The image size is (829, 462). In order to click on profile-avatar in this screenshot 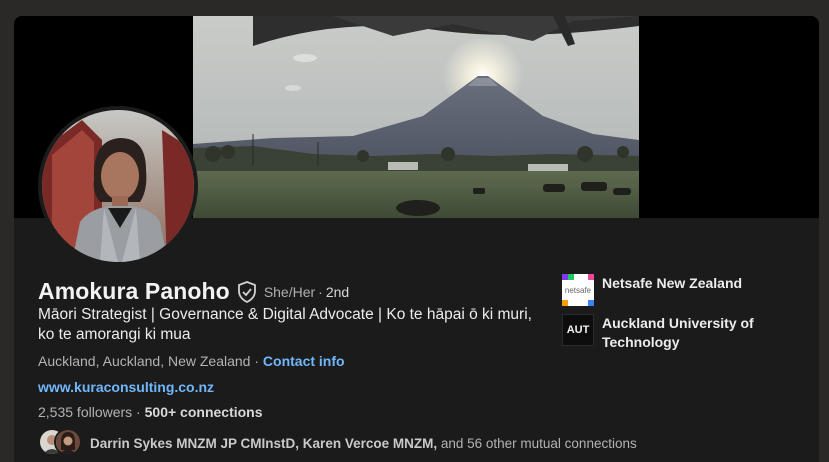, I will do `click(118, 186)`.